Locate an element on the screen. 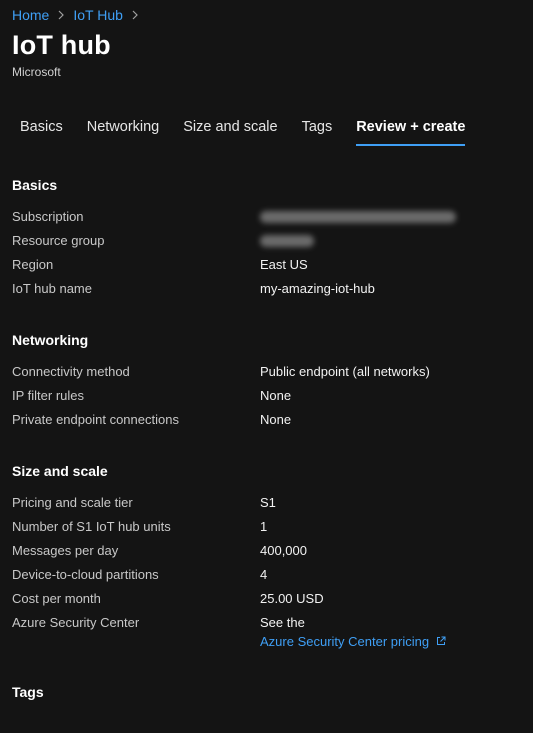 This screenshot has width=533, height=733. row-label: IP filter rules is located at coordinates (48, 395).